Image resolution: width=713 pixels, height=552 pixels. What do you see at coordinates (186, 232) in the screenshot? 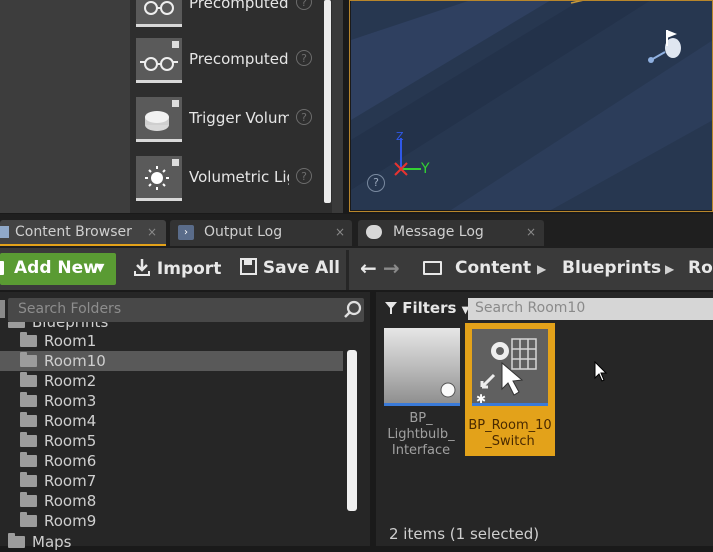
I see `terminal-icon: ›` at bounding box center [186, 232].